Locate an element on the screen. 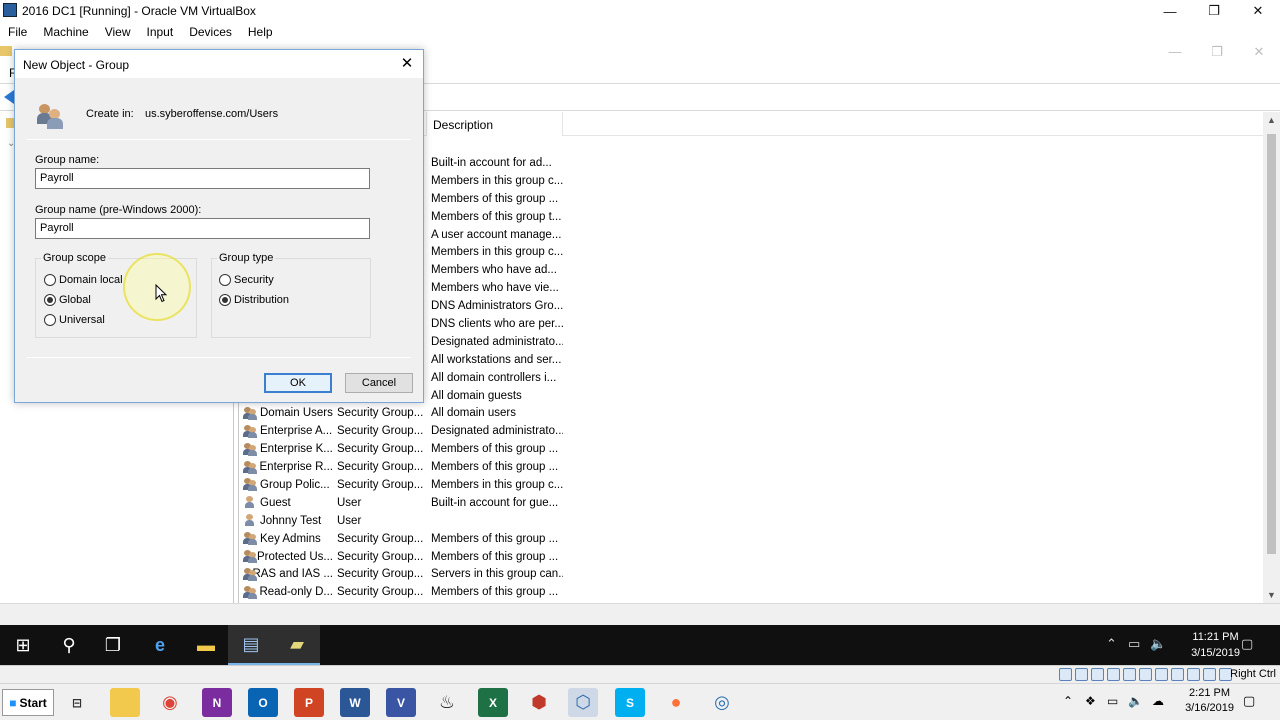 This screenshot has width=1280, height=720. scroll-down-icon: ▼ is located at coordinates (1271, 595).